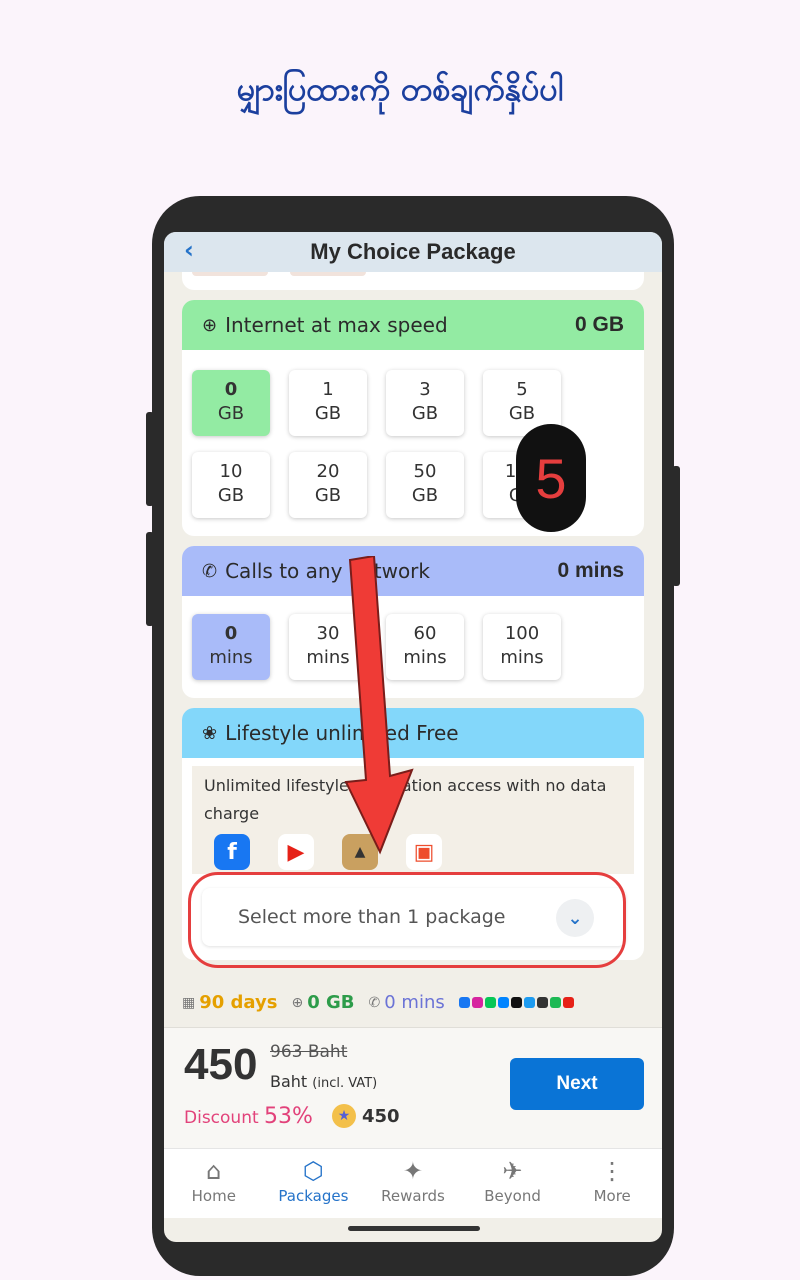 This screenshot has height=1280, width=800. What do you see at coordinates (413, 281) in the screenshot?
I see `previous-card-peek` at bounding box center [413, 281].